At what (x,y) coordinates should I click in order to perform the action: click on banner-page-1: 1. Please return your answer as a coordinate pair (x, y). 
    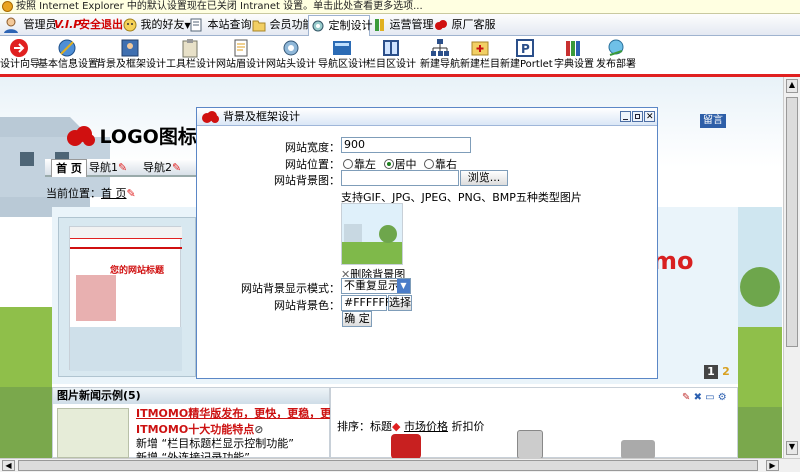
    Looking at the image, I should click on (711, 372).